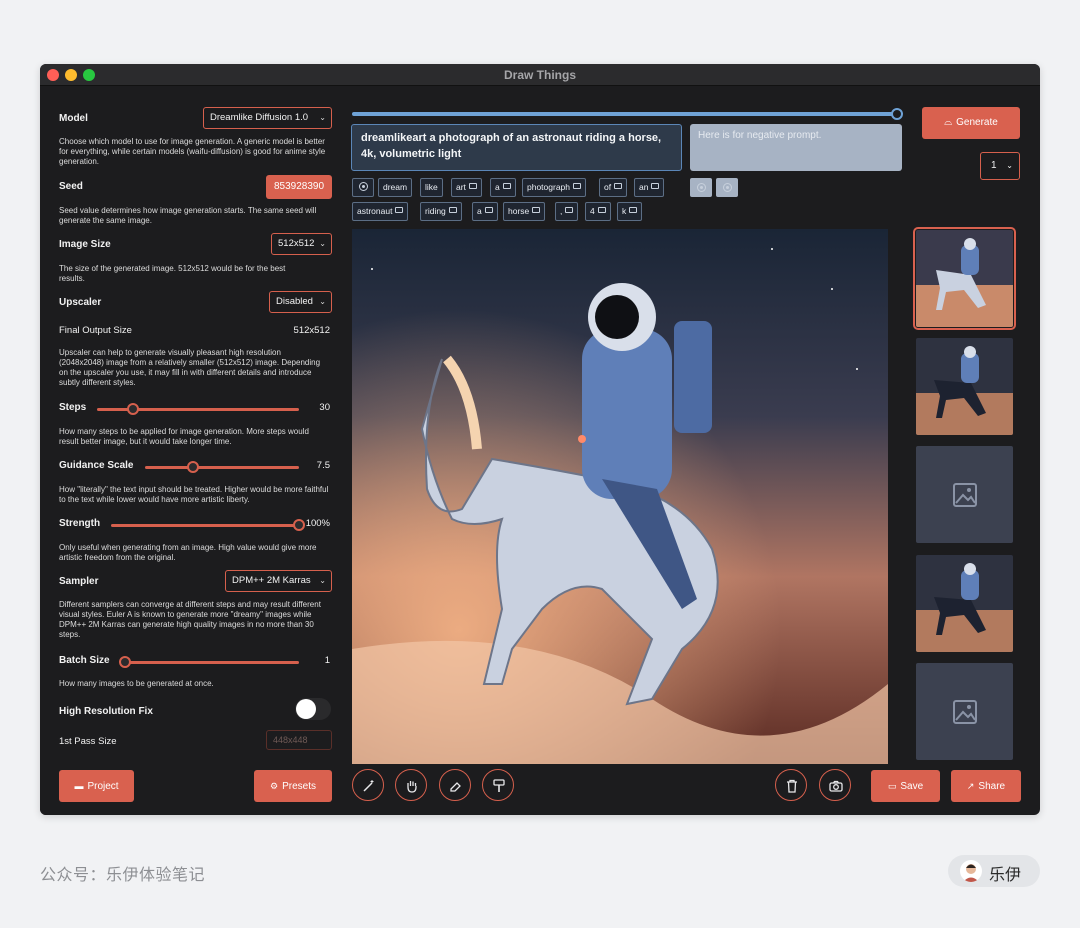 Image resolution: width=1080 pixels, height=928 pixels. I want to click on generation-progress-track, so click(624, 114).